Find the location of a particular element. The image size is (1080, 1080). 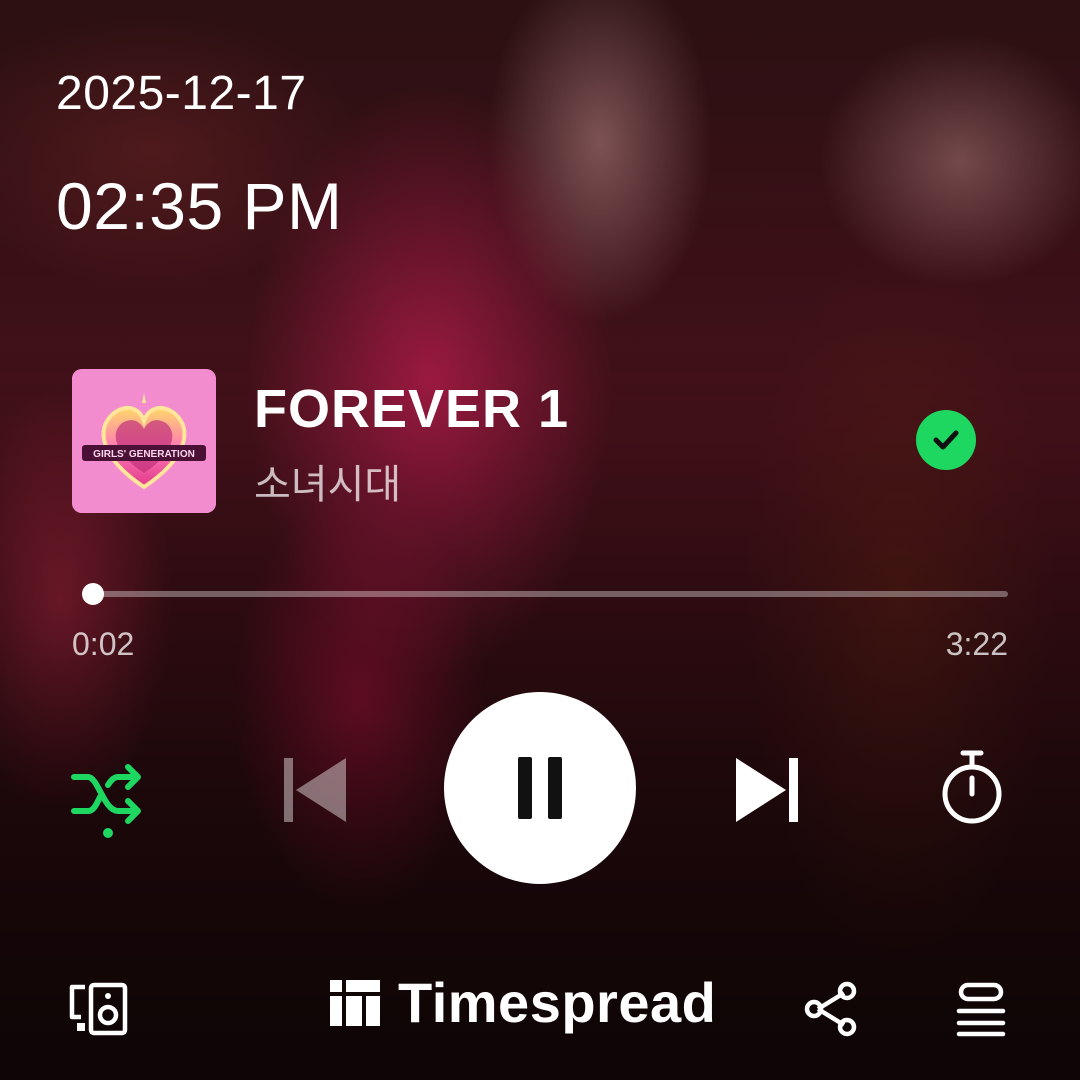

queue-button is located at coordinates (981, 1009).